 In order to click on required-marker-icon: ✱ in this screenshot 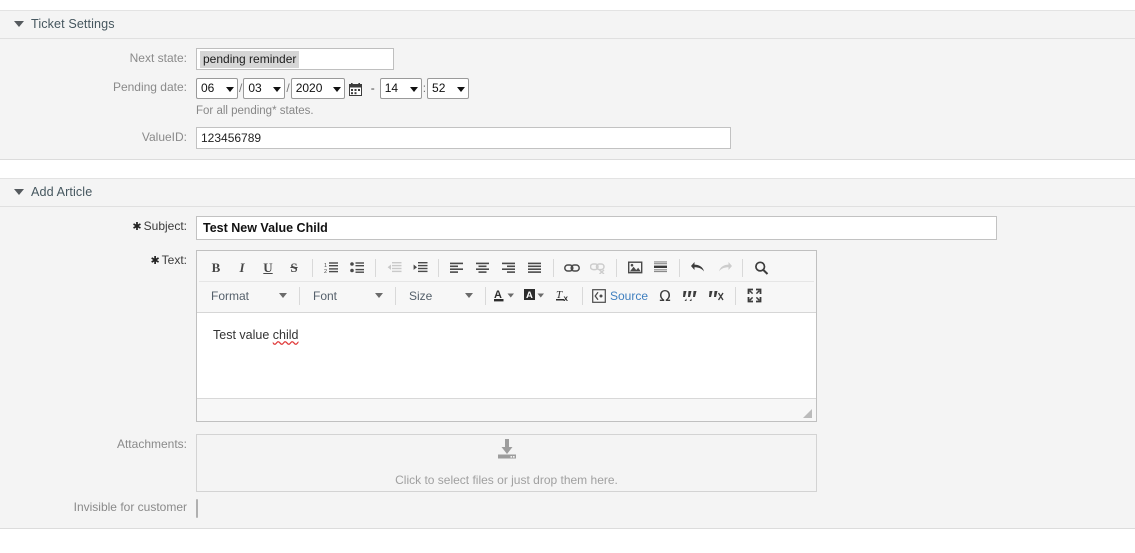, I will do `click(137, 227)`.